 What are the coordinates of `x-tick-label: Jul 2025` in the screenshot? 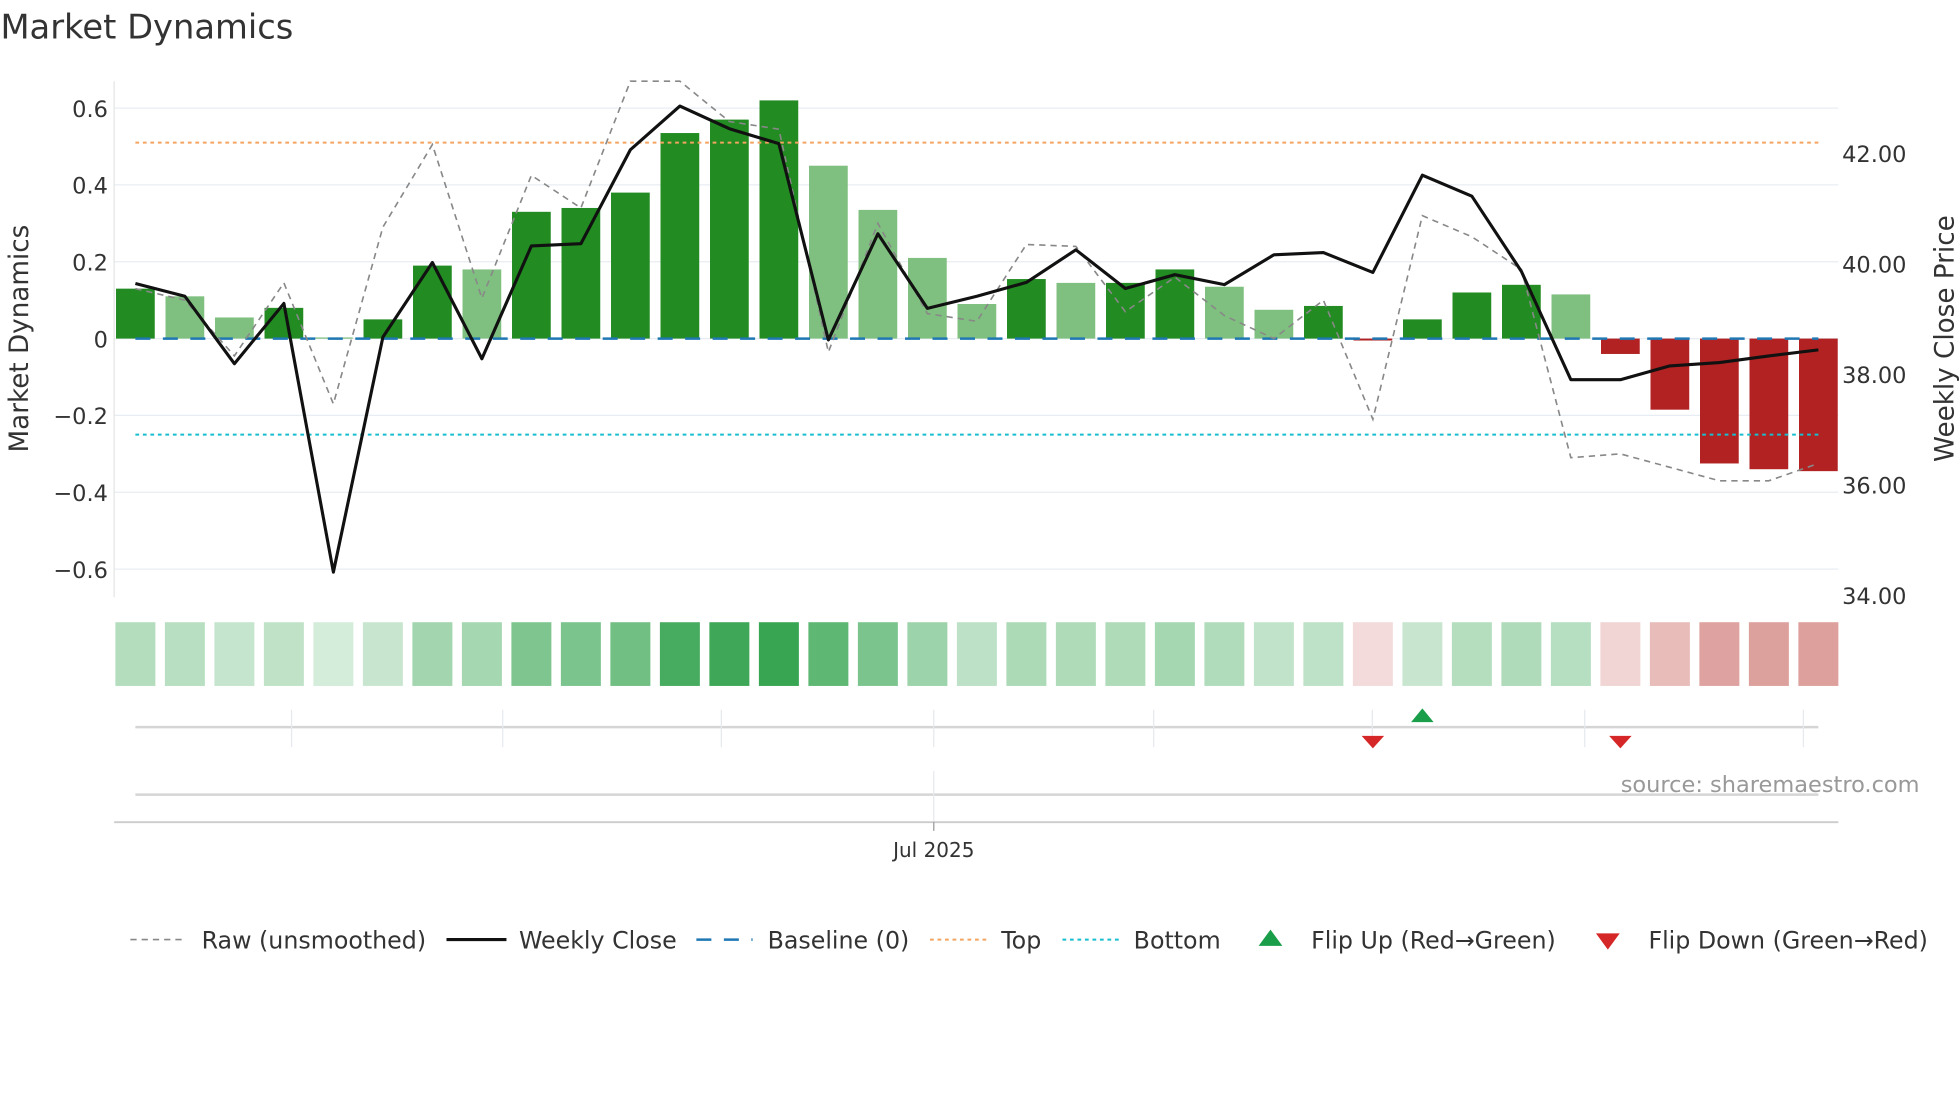 It's located at (932, 850).